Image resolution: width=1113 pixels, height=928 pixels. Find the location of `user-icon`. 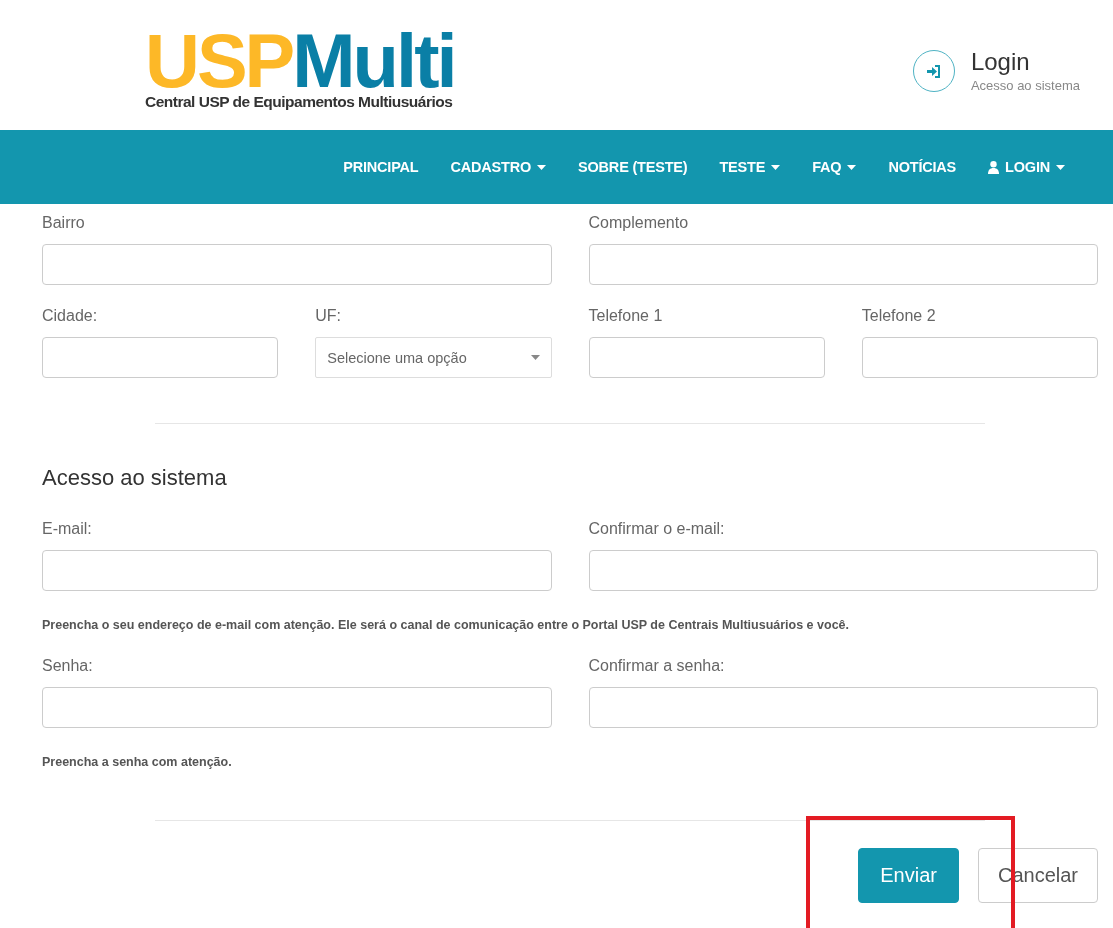

user-icon is located at coordinates (994, 167).